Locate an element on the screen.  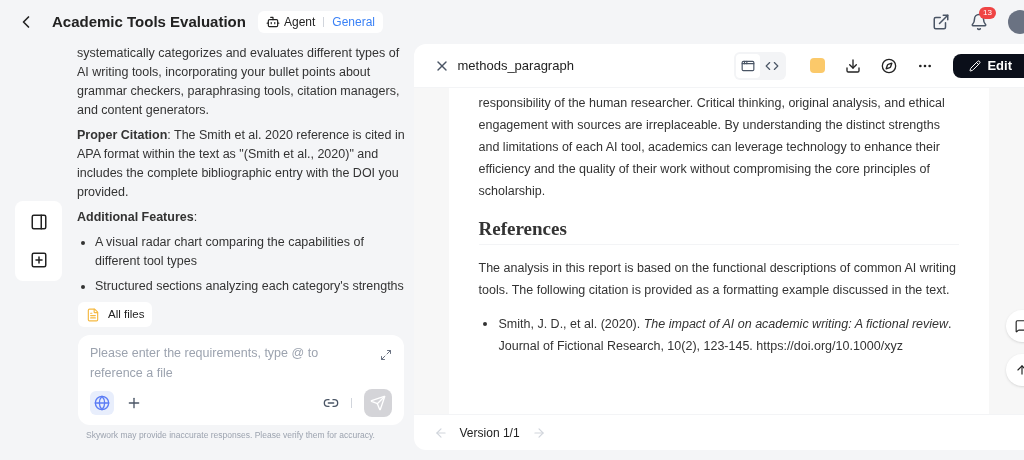
notification-badge: 13 is located at coordinates (987, 13).